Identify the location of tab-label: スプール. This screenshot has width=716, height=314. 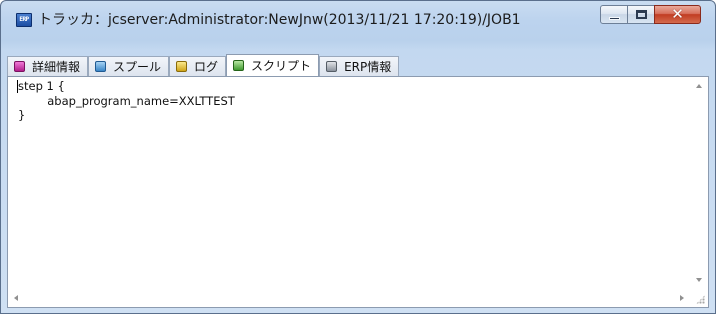
(137, 66).